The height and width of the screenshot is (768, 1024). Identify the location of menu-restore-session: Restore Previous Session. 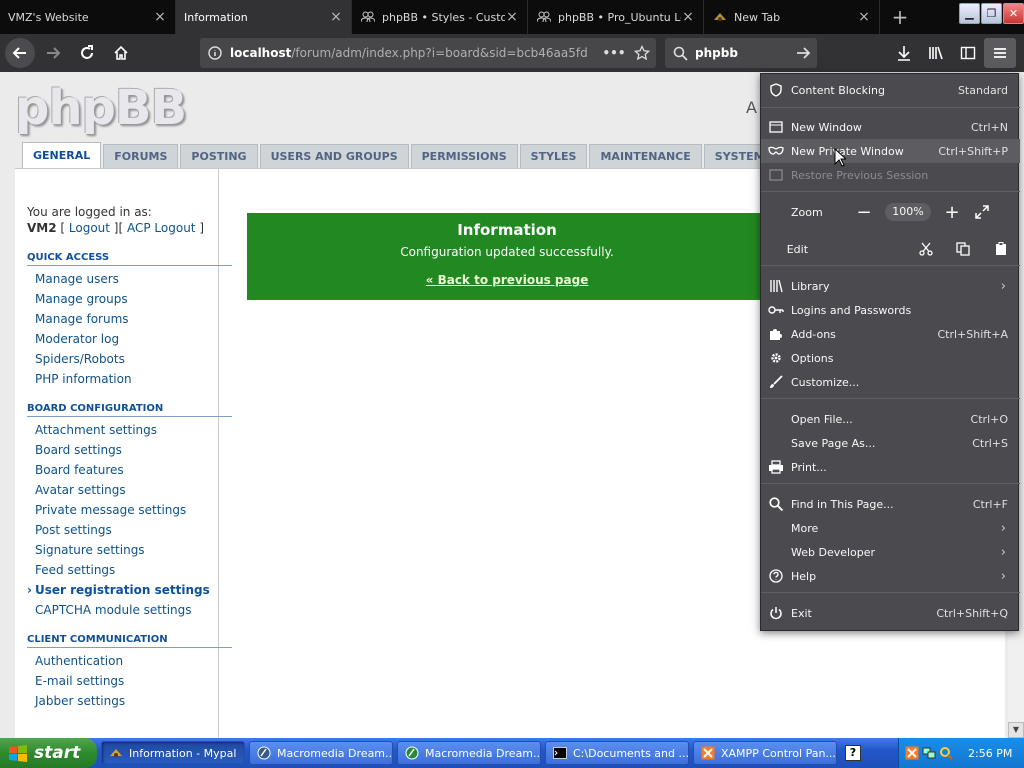
(890, 175).